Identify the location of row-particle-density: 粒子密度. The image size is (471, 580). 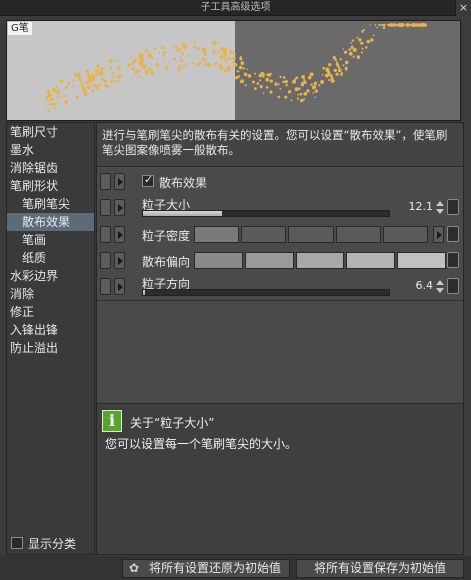
(280, 234).